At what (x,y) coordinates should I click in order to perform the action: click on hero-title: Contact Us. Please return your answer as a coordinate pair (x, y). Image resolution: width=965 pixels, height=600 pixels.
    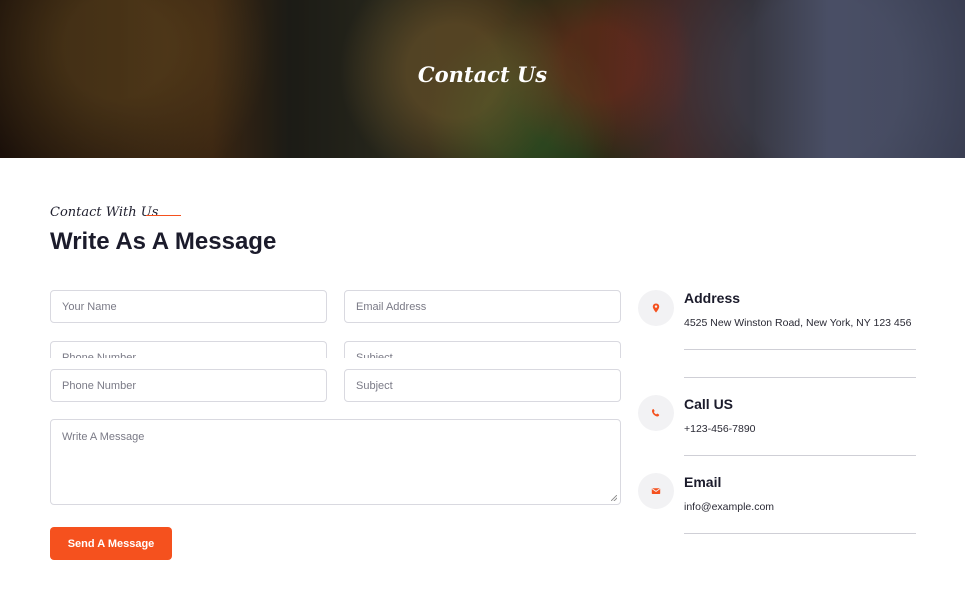
    Looking at the image, I should click on (482, 74).